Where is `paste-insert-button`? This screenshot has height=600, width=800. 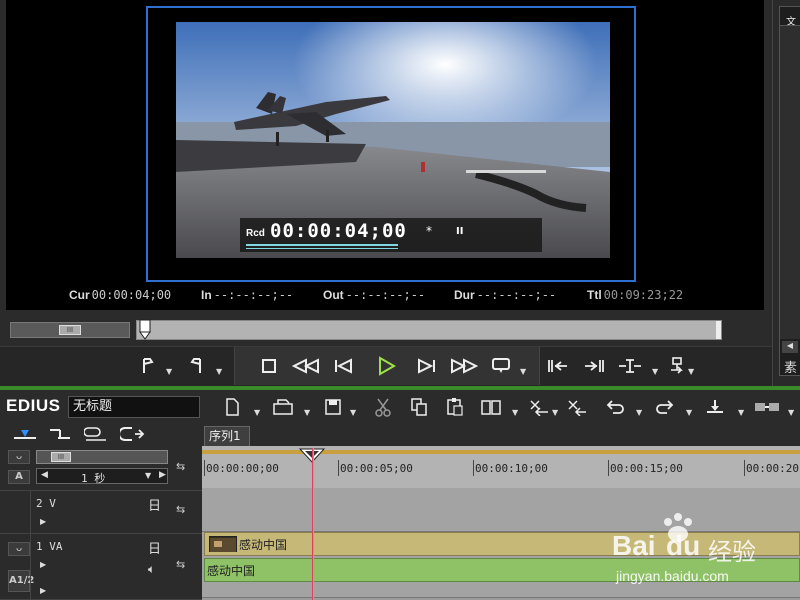 paste-insert-button is located at coordinates (491, 407).